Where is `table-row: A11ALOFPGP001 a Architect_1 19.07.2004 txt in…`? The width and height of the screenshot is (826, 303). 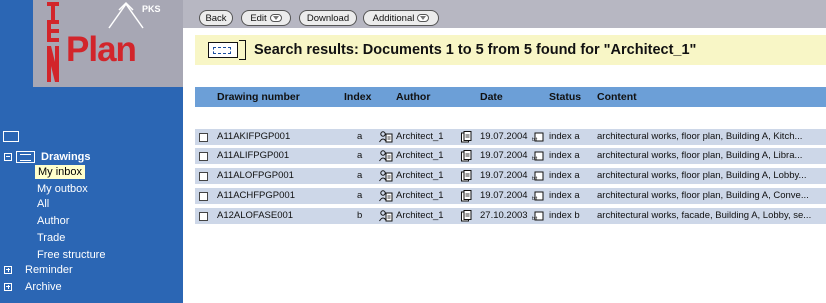
table-row: A11ALOFPGP001 a Architect_1 19.07.2004 txt in… is located at coordinates (510, 176).